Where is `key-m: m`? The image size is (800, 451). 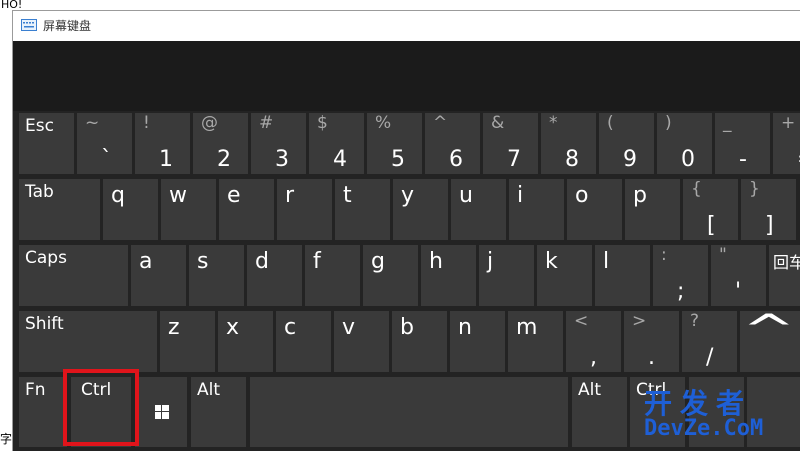
key-m: m is located at coordinates (535, 341).